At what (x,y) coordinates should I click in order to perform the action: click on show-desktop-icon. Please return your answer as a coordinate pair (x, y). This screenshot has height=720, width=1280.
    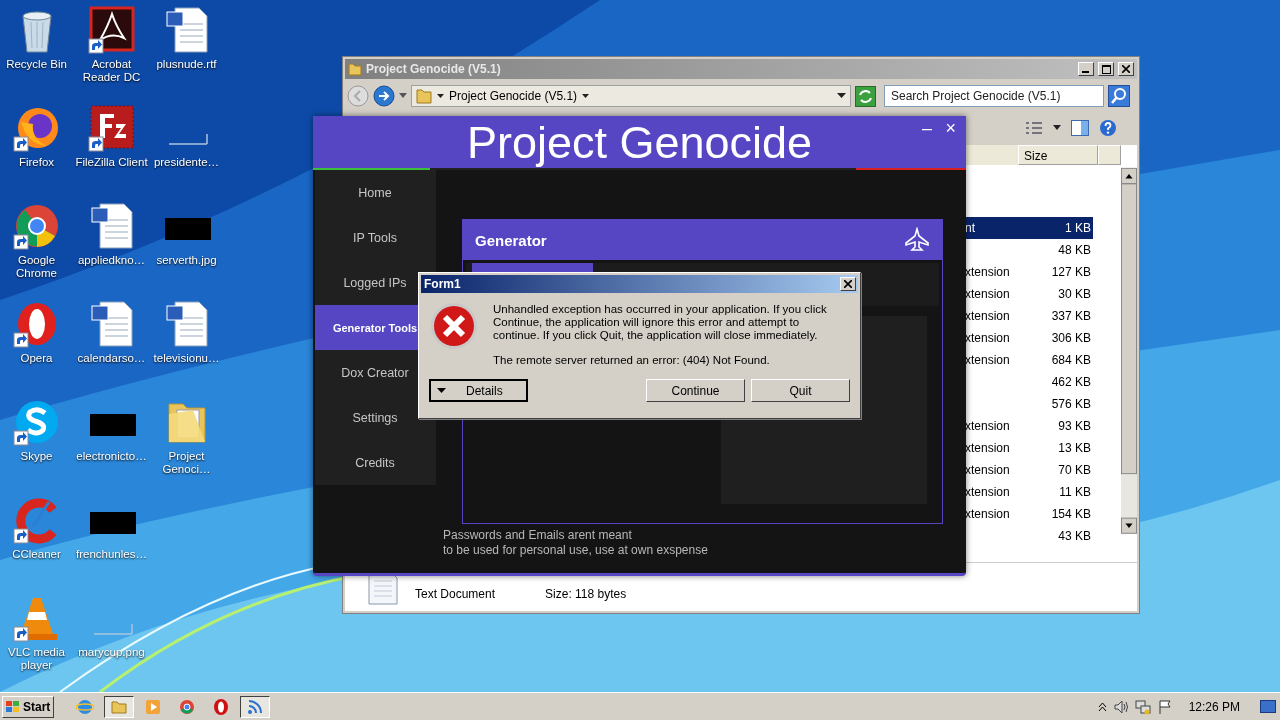
    Looking at the image, I should click on (1268, 706).